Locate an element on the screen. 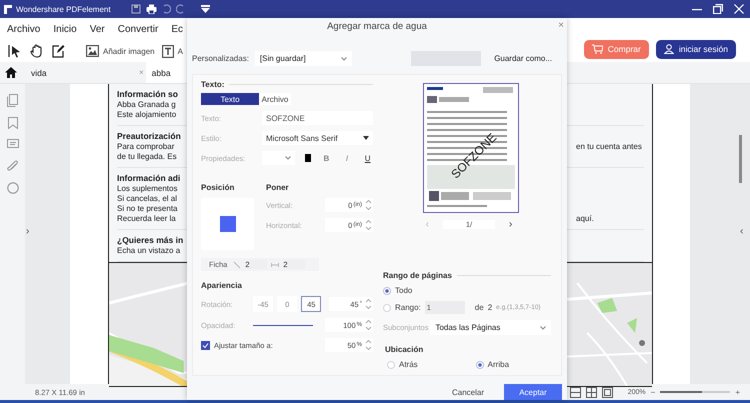 Image resolution: width=750 pixels, height=403 pixels. source-tab: Texto is located at coordinates (230, 99).